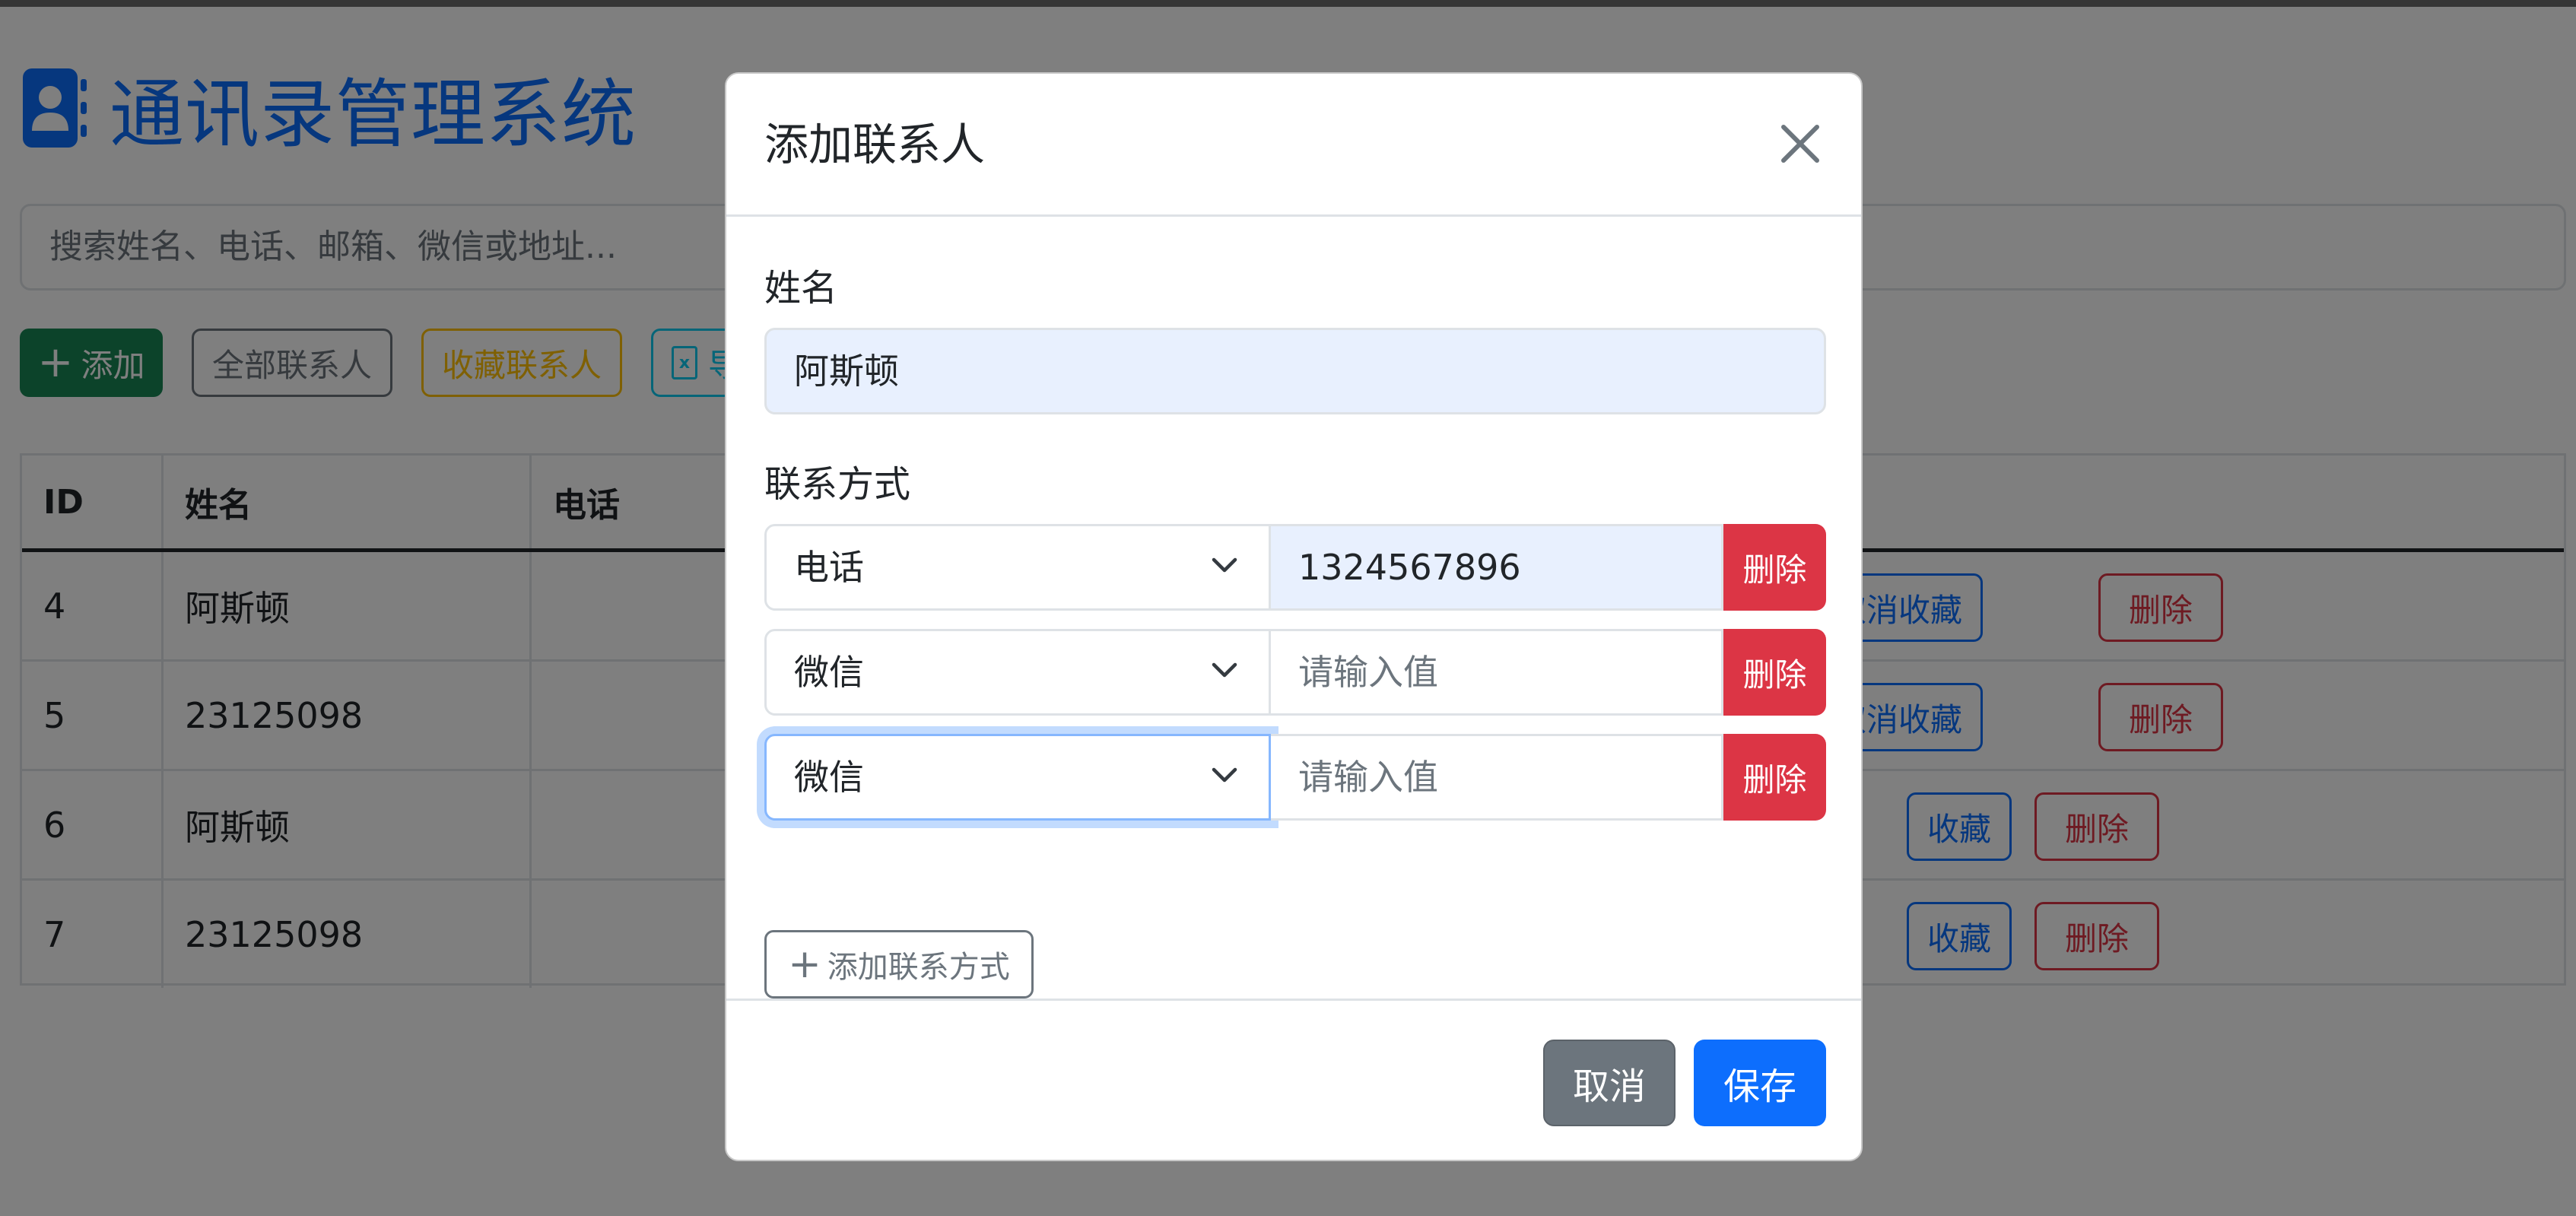  Describe the element at coordinates (918, 968) in the screenshot. I see `add-contact-method-label: 添加联系方式` at that location.